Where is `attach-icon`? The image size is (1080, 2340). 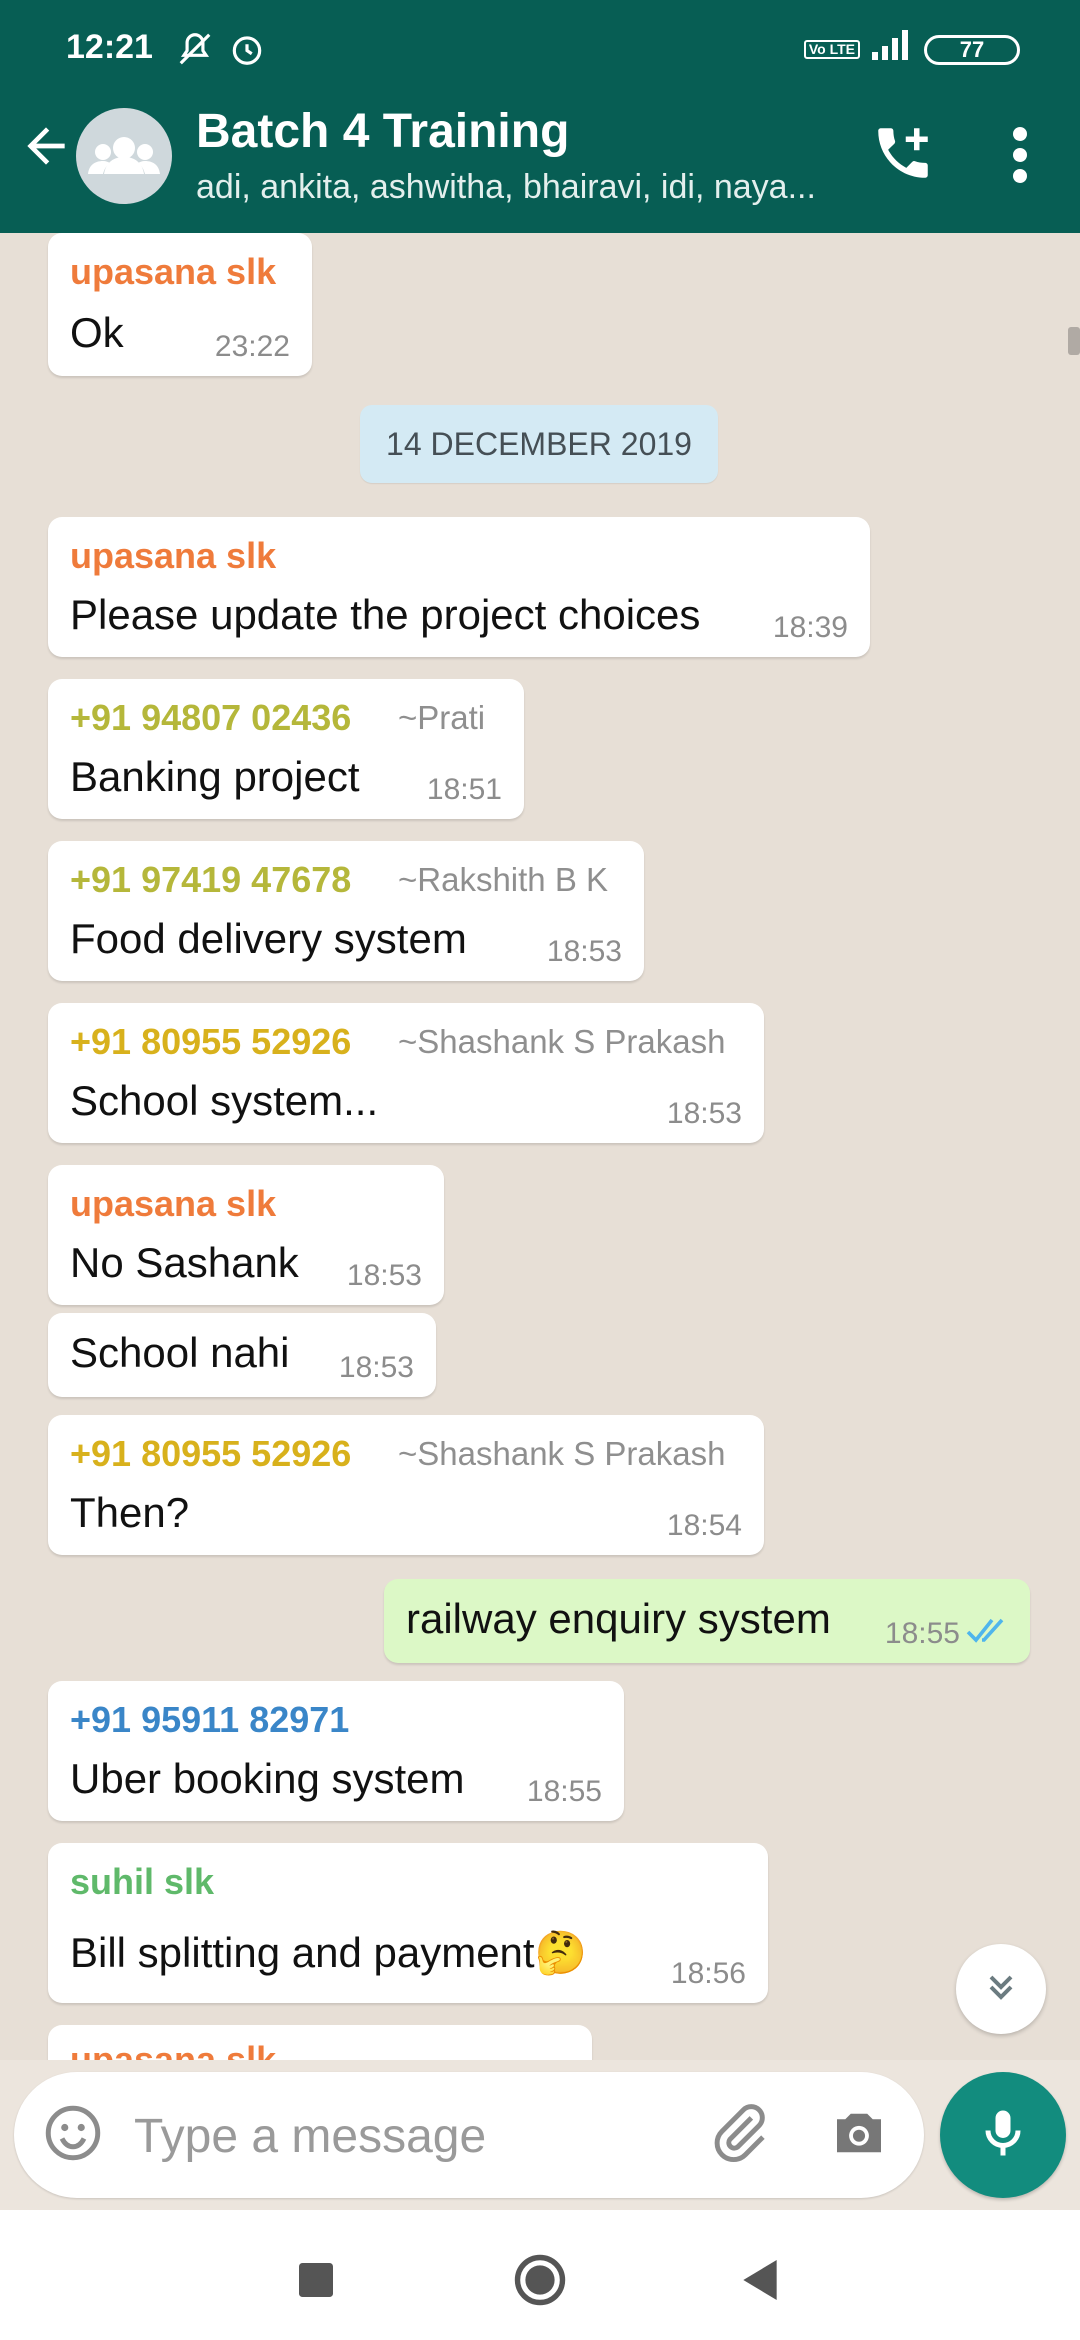 attach-icon is located at coordinates (741, 2135).